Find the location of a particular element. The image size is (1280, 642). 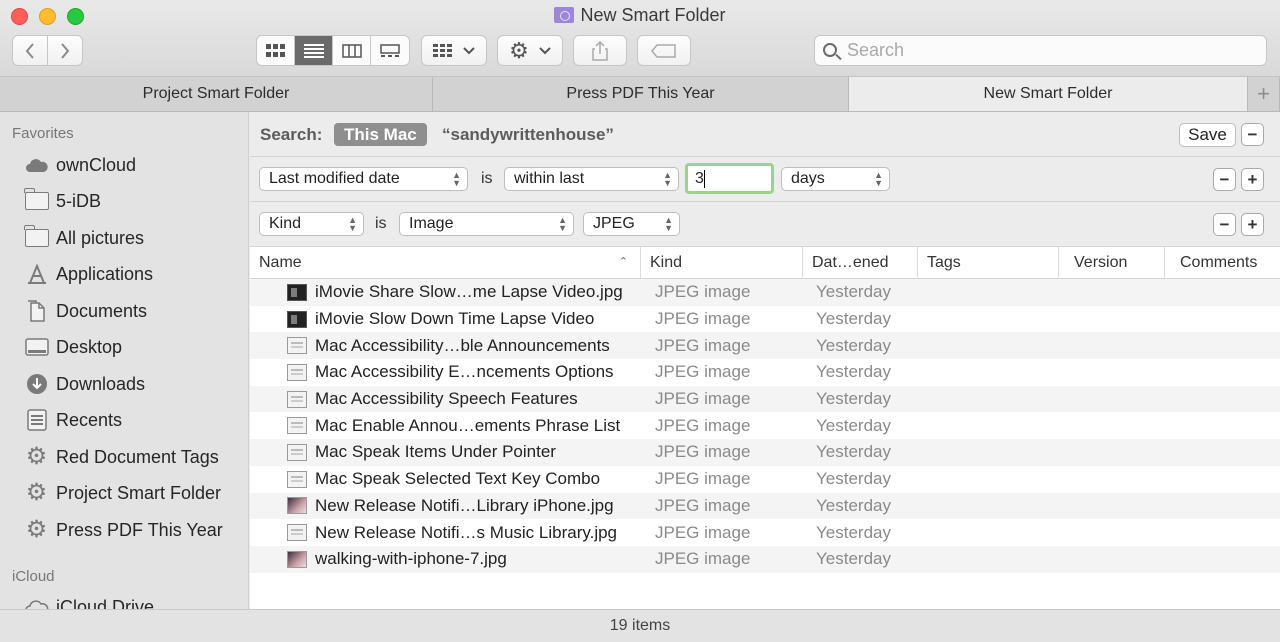

cloud-icon is located at coordinates (36, 165).